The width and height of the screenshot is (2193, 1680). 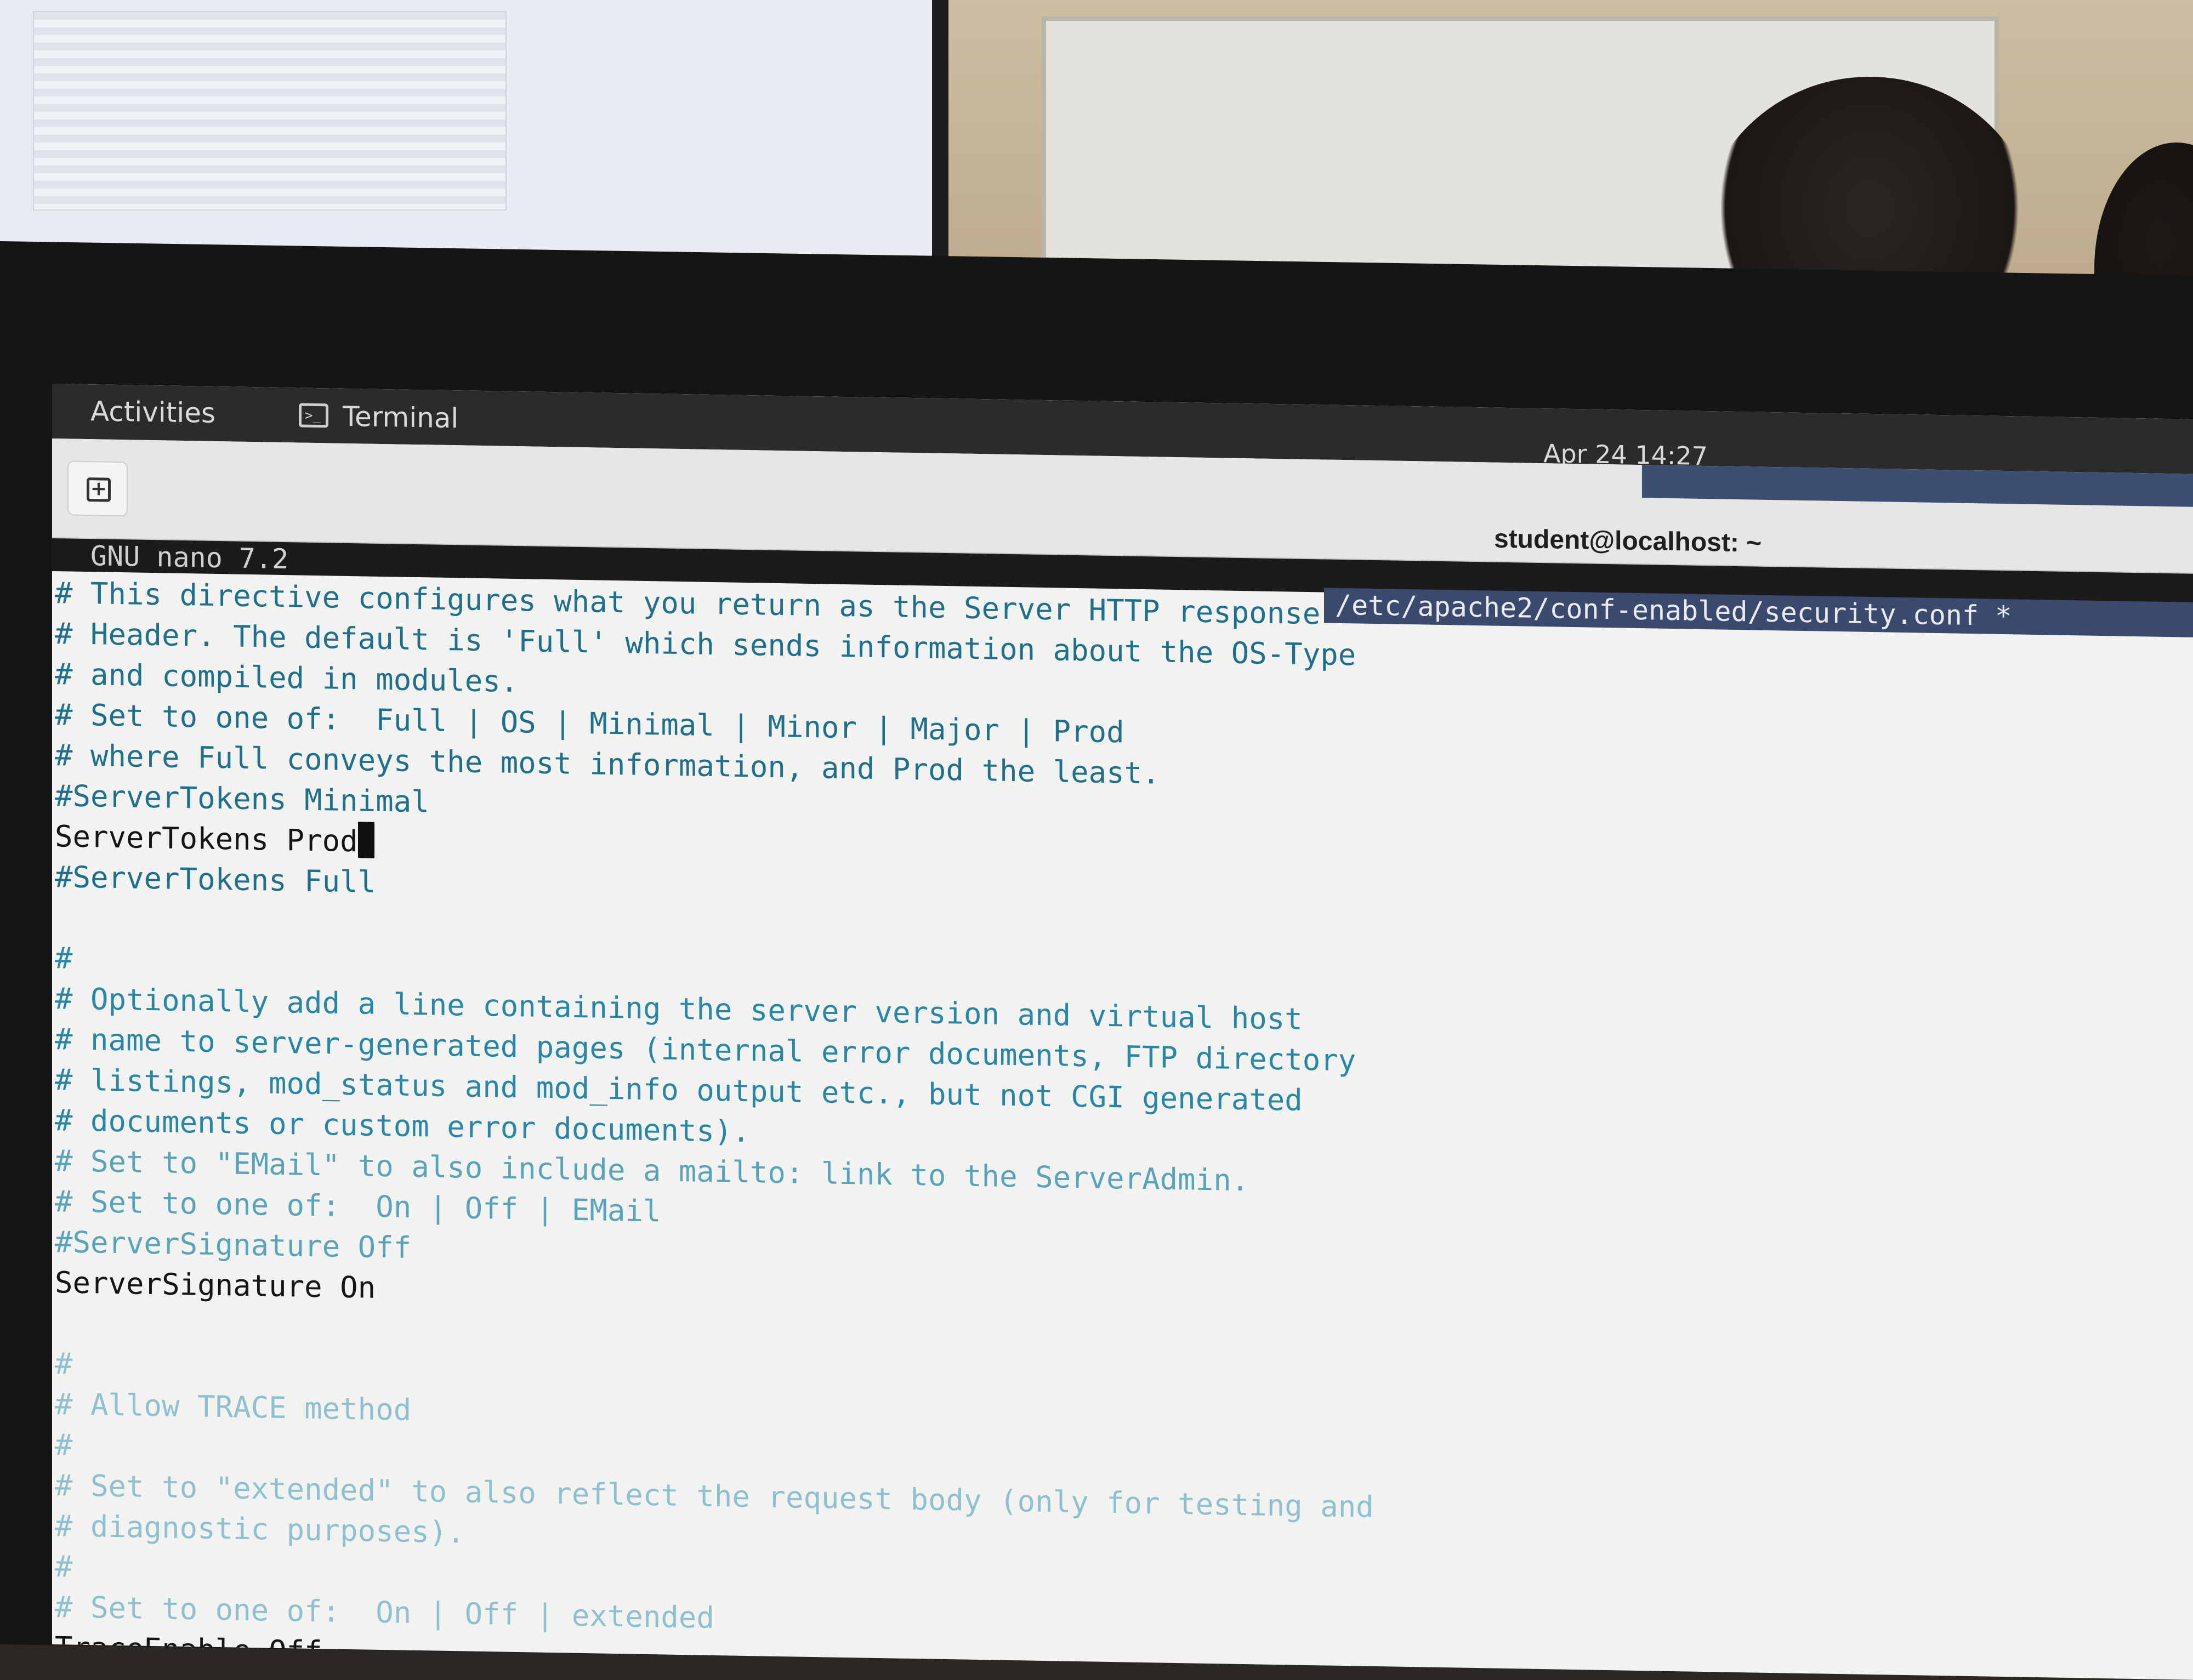 I want to click on editor-line-text: ServerTokens Prod, so click(x=206, y=839).